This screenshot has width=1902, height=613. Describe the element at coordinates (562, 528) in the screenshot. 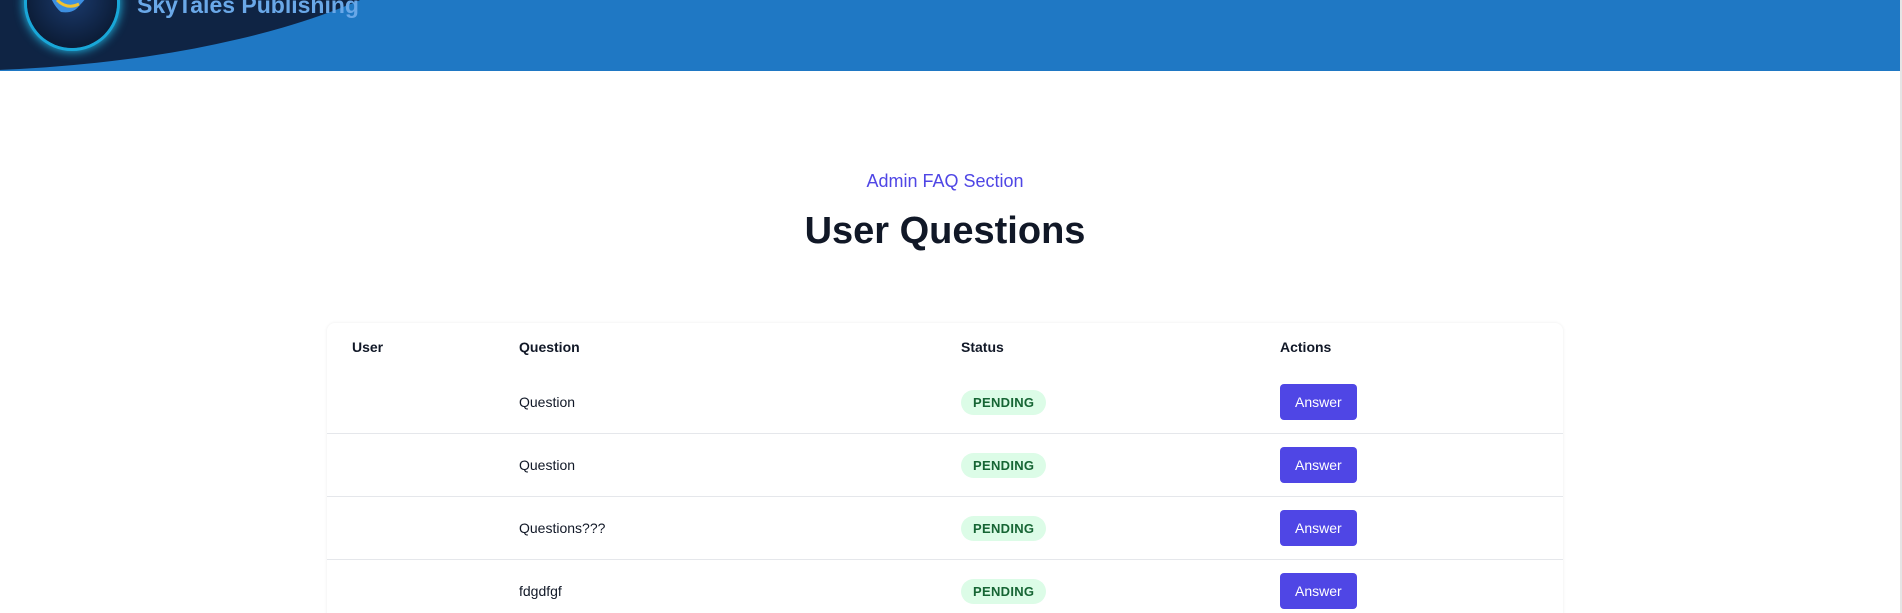

I see `row-question: Questions???` at that location.